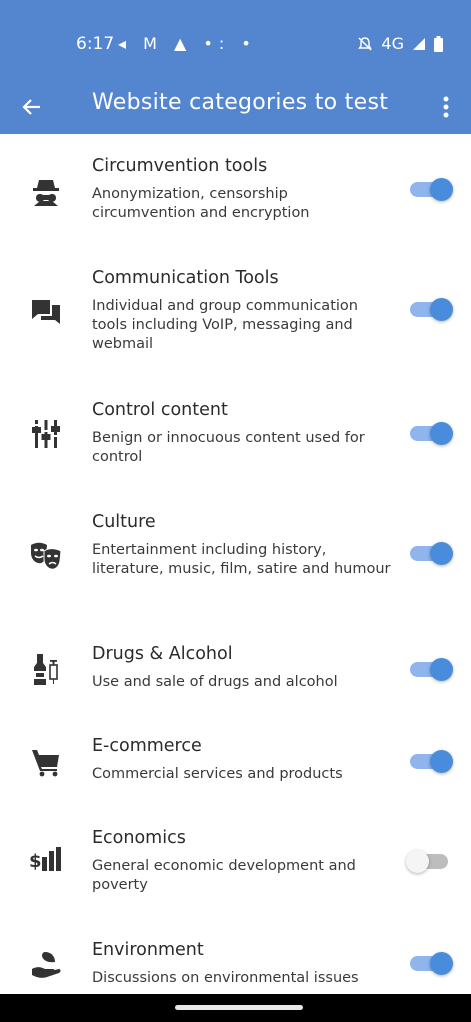 This screenshot has width=471, height=1022. What do you see at coordinates (225, 978) in the screenshot?
I see `category-description: Discussions on environmental issues` at bounding box center [225, 978].